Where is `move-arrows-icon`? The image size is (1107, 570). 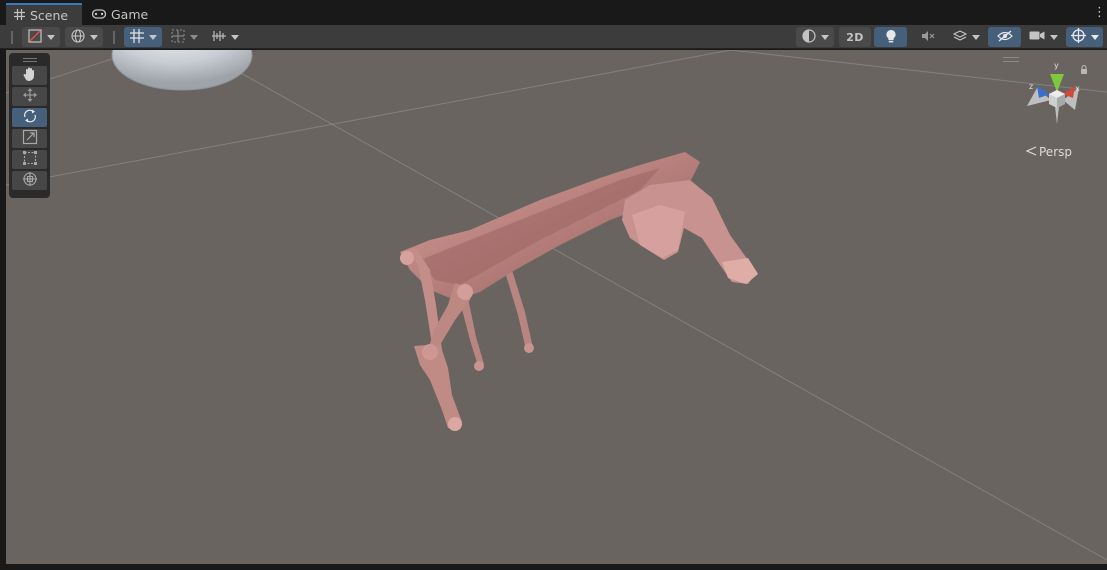 move-arrows-icon is located at coordinates (30, 96).